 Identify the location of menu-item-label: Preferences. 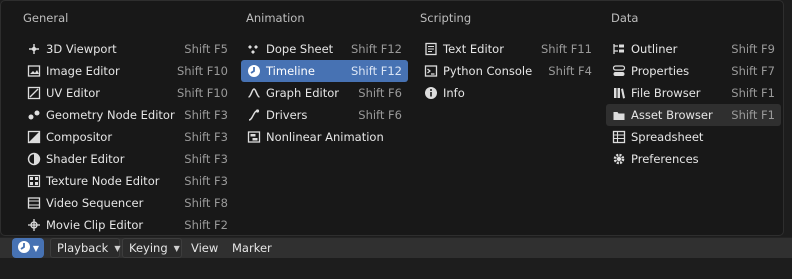
(665, 159).